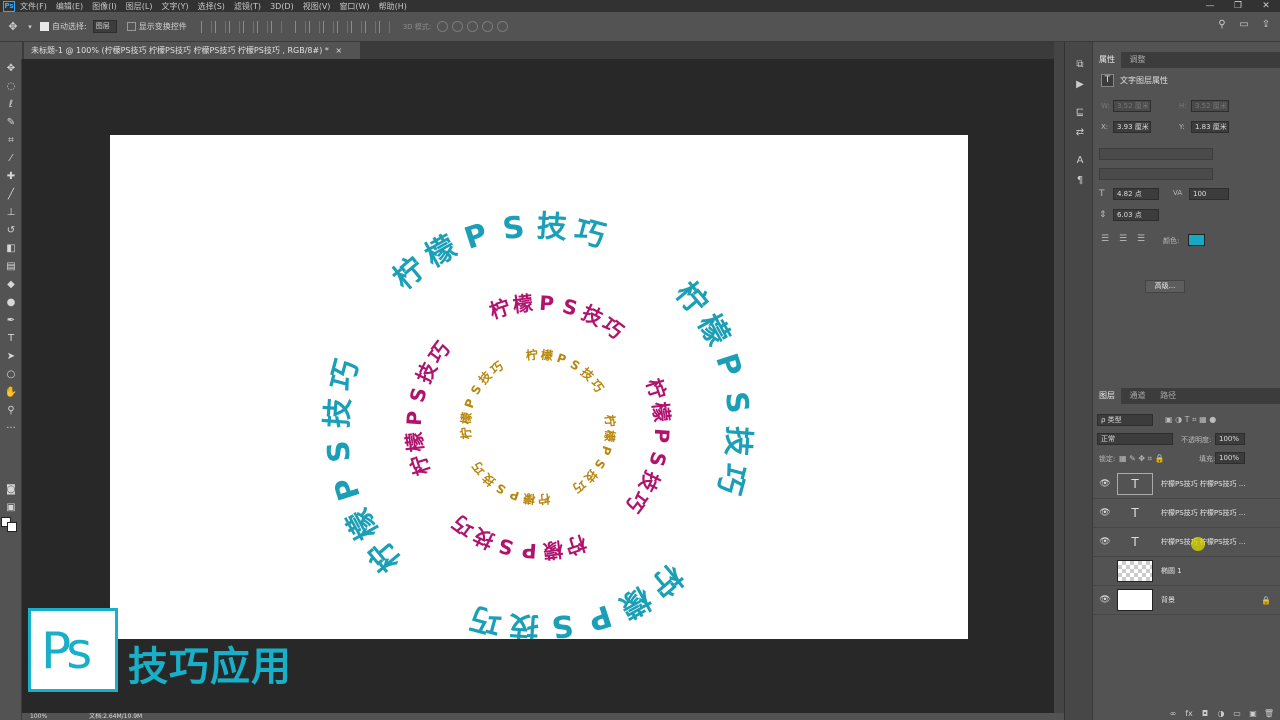 This screenshot has height=720, width=1280. What do you see at coordinates (1266, 26) in the screenshot?
I see `share-icon: ⇪` at bounding box center [1266, 26].